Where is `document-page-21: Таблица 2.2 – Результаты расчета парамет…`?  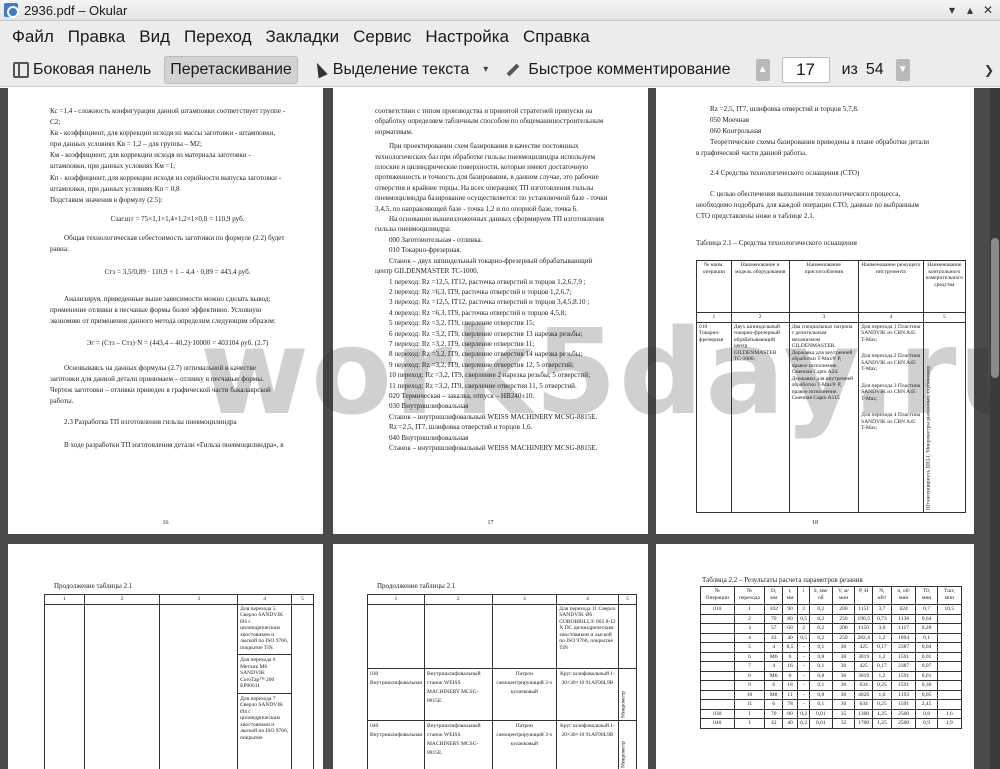
document-page-21: Таблица 2.2 – Результаты расчета парамет… is located at coordinates (815, 656).